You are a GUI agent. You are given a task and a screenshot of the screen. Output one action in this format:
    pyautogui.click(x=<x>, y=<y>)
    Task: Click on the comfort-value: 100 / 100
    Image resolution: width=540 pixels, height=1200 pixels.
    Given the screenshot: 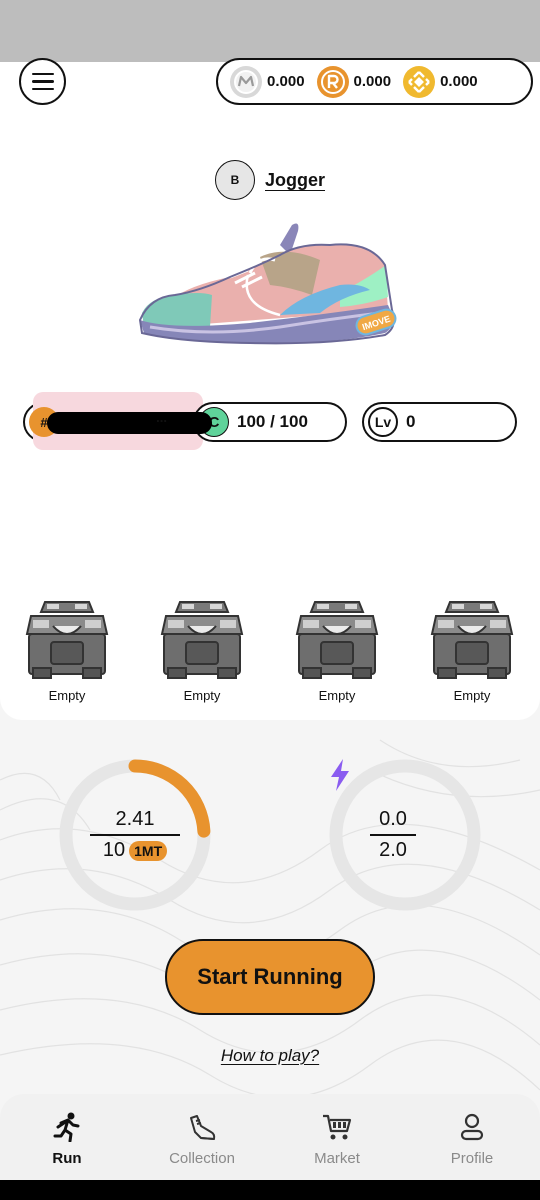 What is the action you would take?
    pyautogui.click(x=272, y=421)
    